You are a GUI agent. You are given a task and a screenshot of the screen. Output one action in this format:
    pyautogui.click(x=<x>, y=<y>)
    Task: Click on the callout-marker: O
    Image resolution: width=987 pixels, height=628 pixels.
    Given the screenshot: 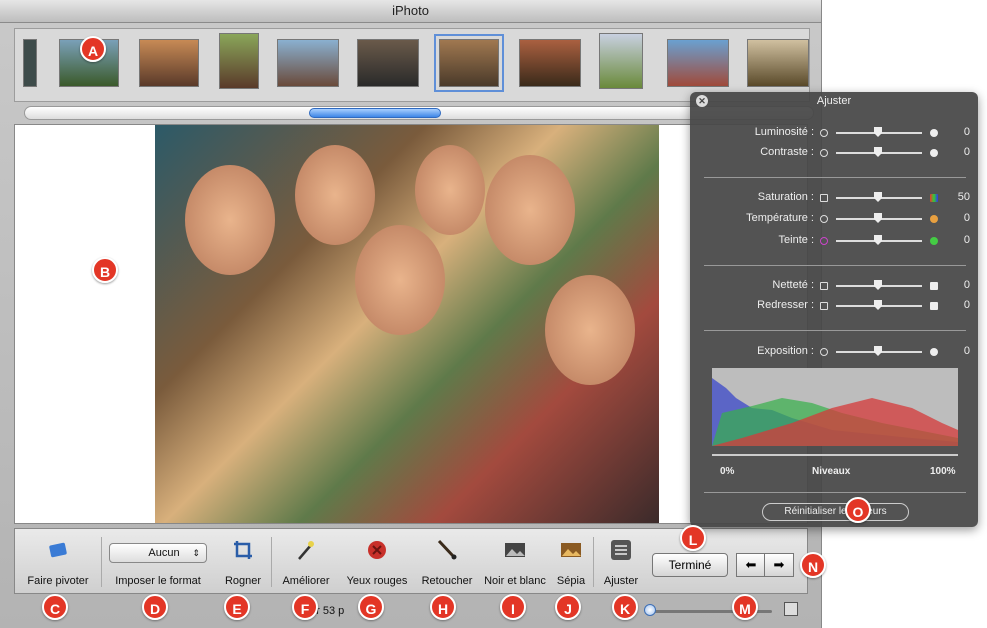 What is the action you would take?
    pyautogui.click(x=858, y=510)
    